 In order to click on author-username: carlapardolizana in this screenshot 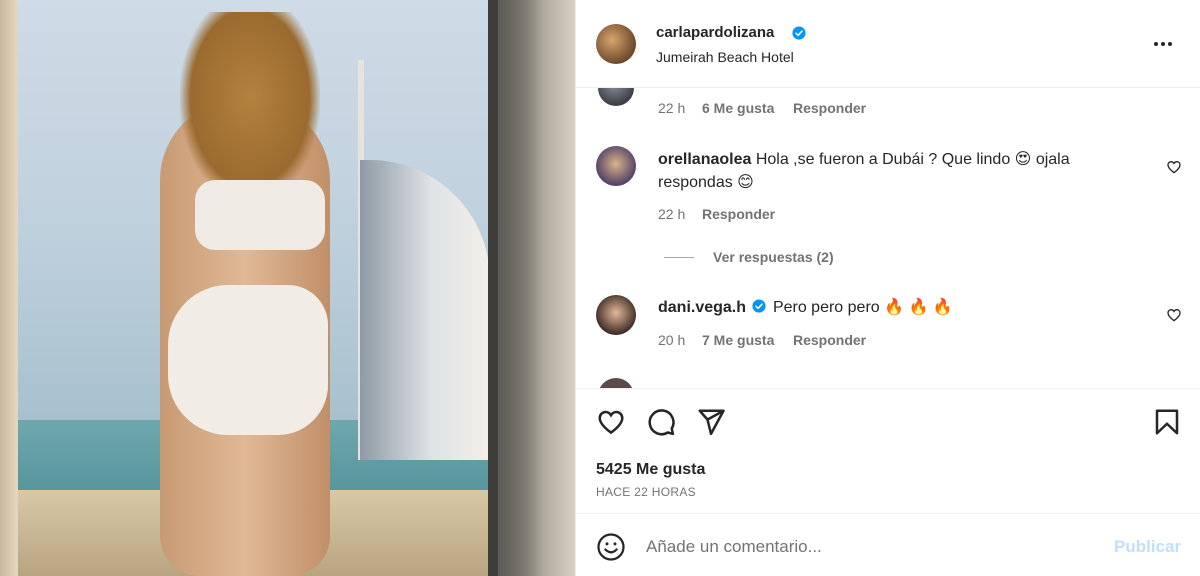, I will do `click(715, 32)`.